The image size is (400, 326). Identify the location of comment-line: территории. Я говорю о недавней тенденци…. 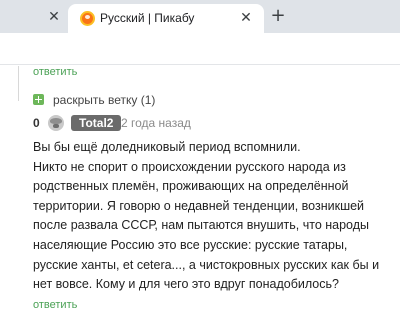
(199, 205).